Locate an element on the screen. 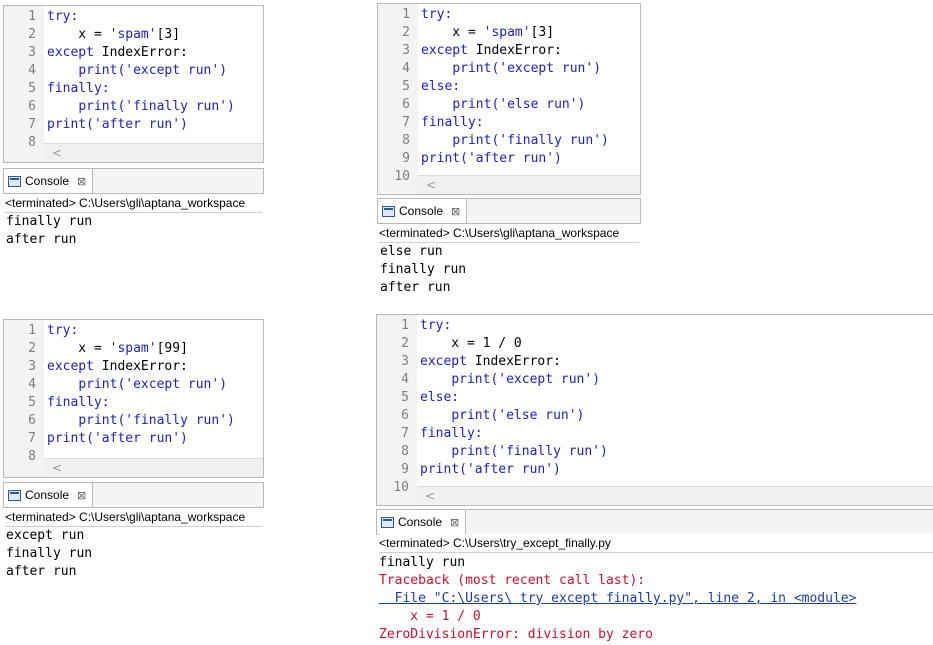  console-output-line: else run is located at coordinates (411, 251).